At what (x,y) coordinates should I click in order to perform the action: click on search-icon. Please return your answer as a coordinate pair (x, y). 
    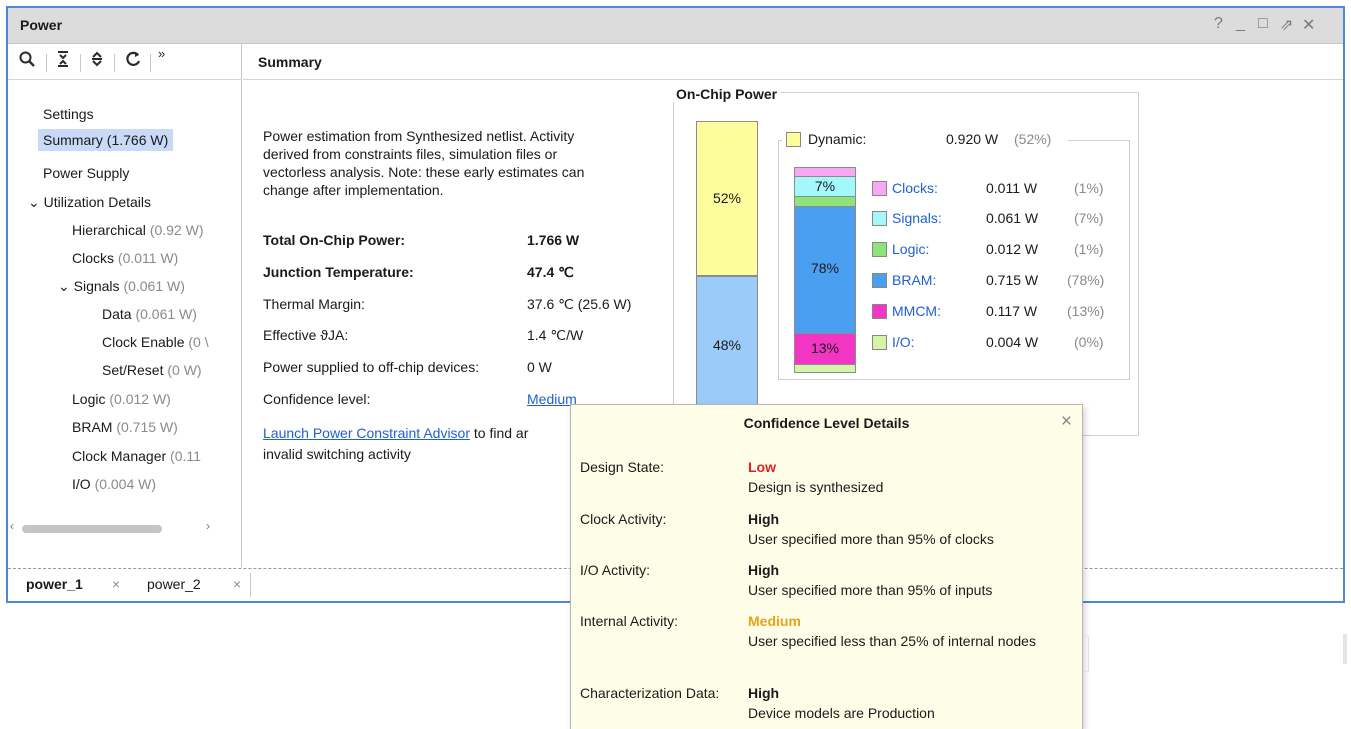
    Looking at the image, I should click on (27, 61).